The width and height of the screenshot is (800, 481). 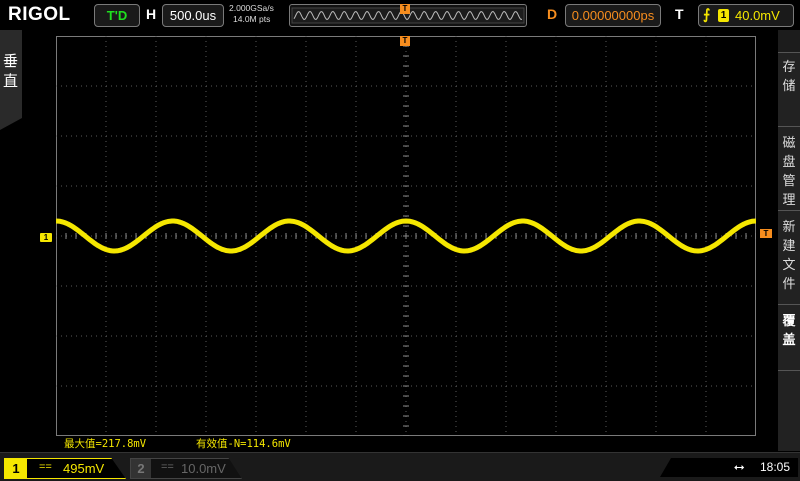 I want to click on softkey-overwrite: 覆盖, so click(x=789, y=337).